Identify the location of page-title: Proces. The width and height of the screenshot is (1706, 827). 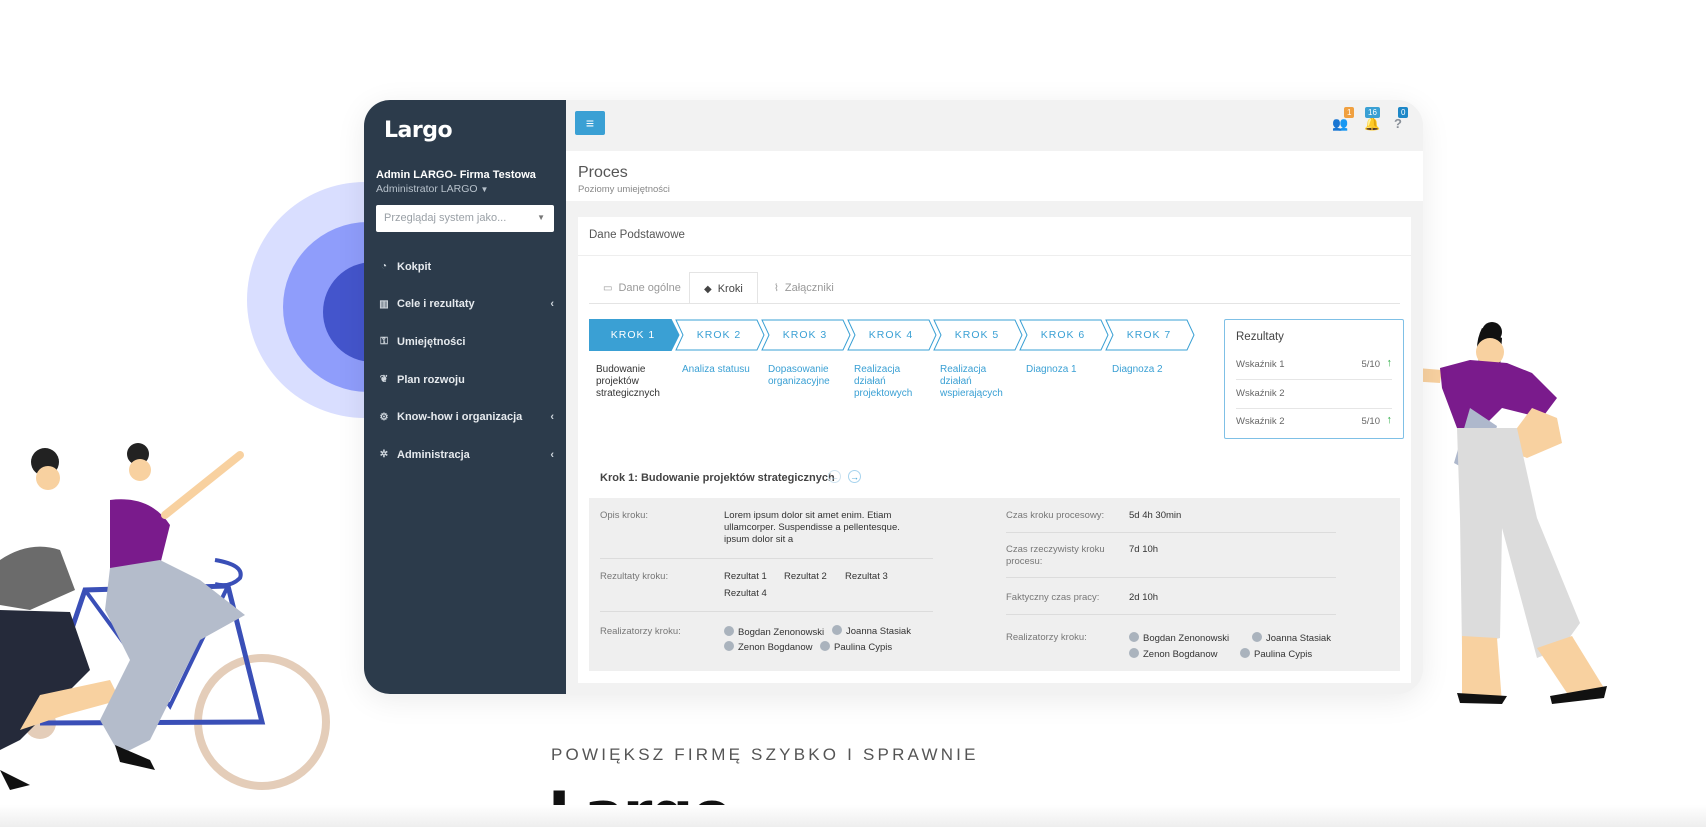
(603, 172).